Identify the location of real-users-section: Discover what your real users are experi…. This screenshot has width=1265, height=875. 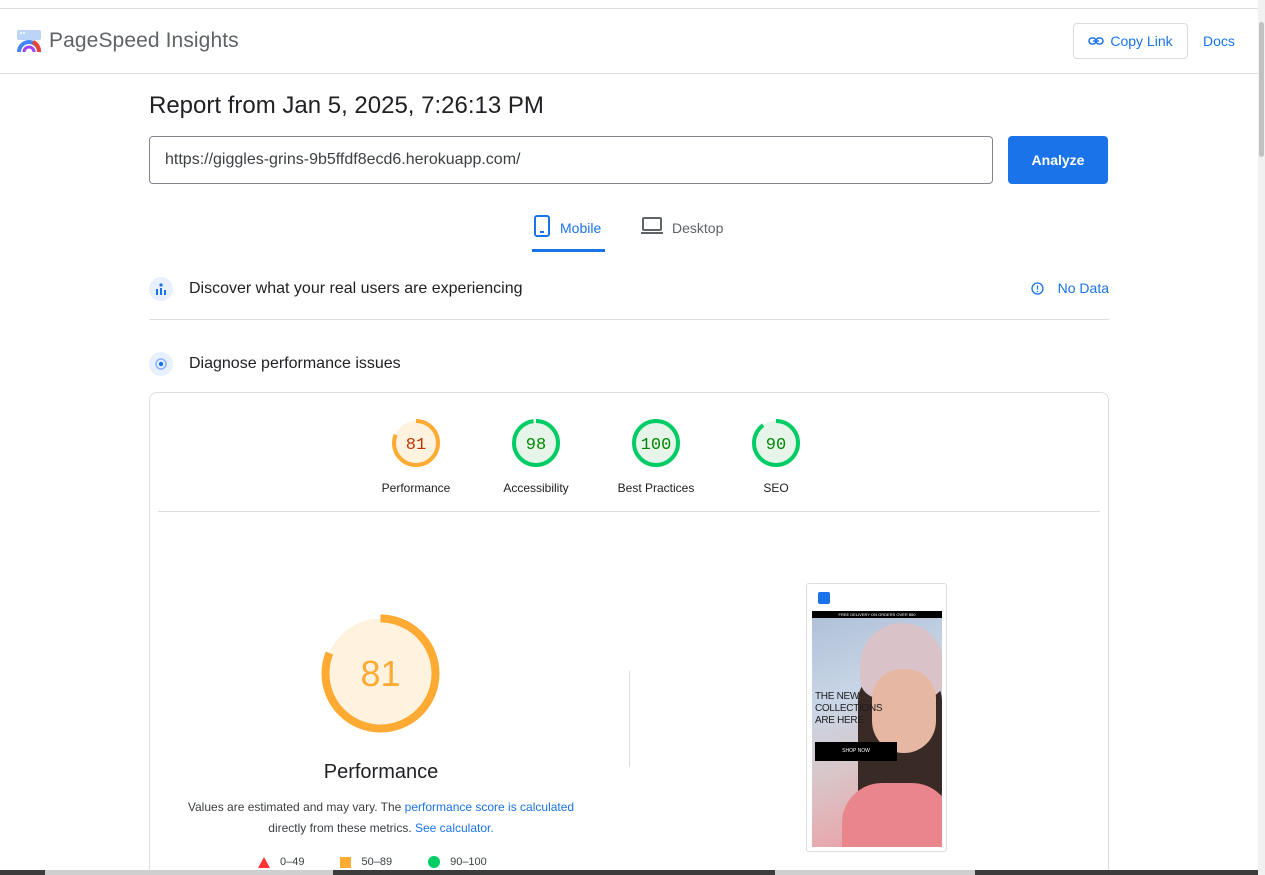
(629, 289).